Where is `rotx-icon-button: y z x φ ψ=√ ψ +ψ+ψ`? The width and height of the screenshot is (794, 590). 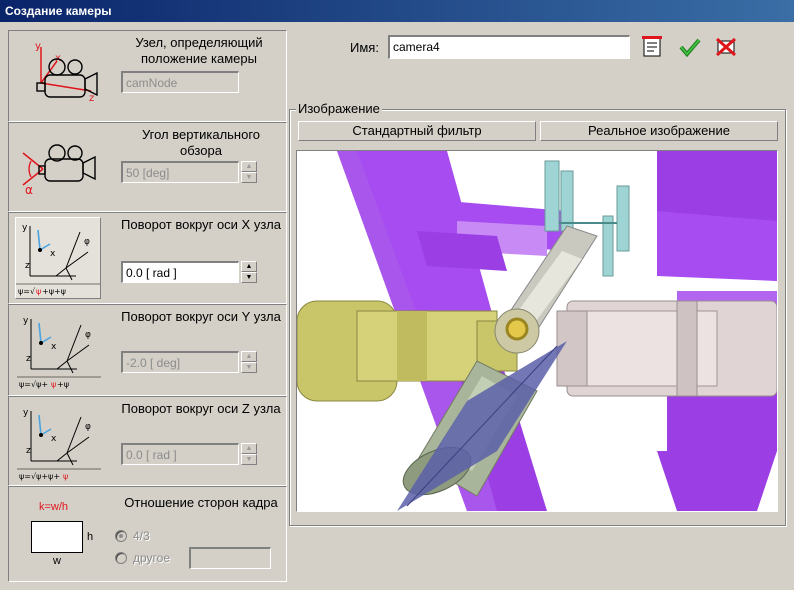
rotx-icon-button: y z x φ ψ=√ ψ +ψ+ψ is located at coordinates (58, 258).